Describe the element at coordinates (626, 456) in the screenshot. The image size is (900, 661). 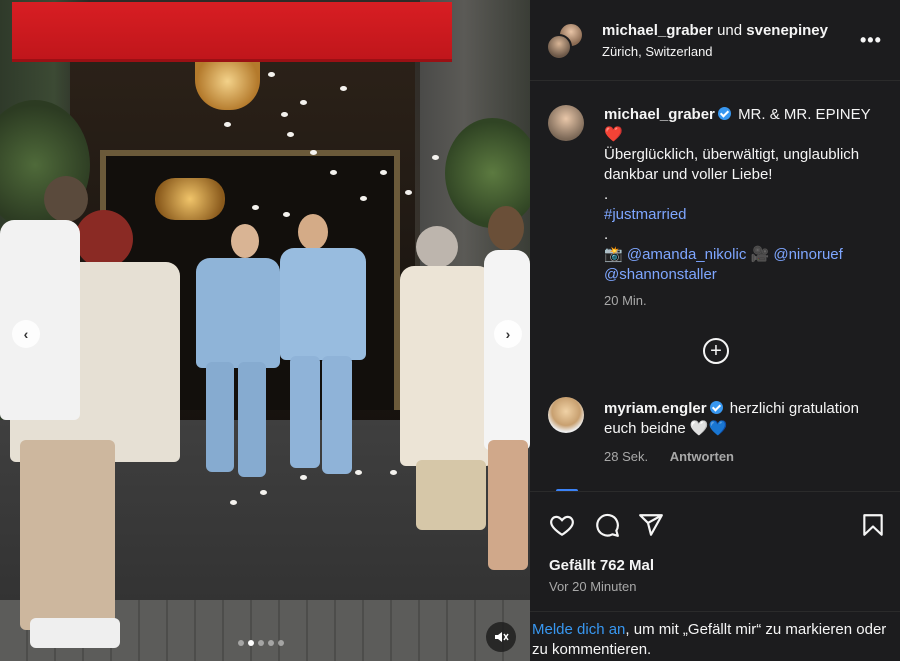
I see `comment-time: 28 Sek.` at that location.